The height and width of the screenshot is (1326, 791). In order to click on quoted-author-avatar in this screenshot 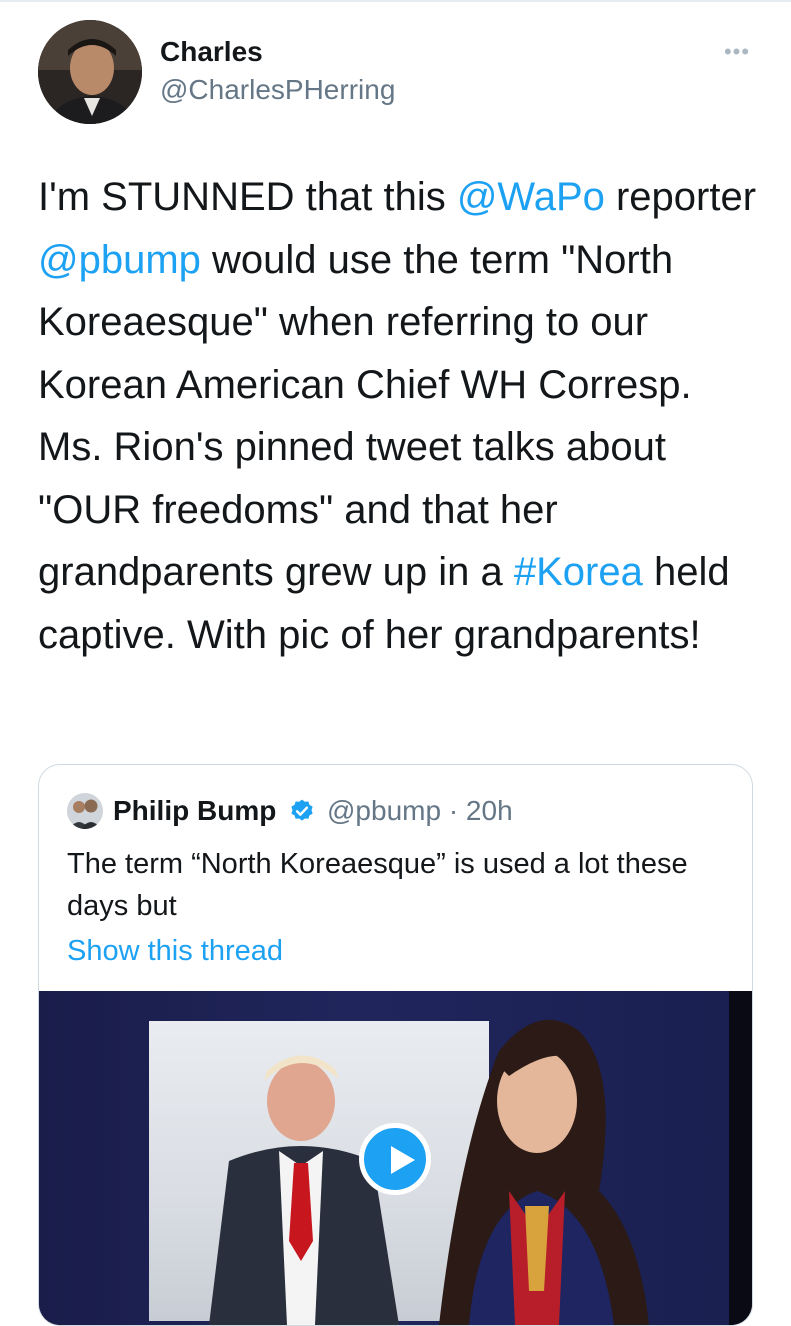, I will do `click(85, 811)`.